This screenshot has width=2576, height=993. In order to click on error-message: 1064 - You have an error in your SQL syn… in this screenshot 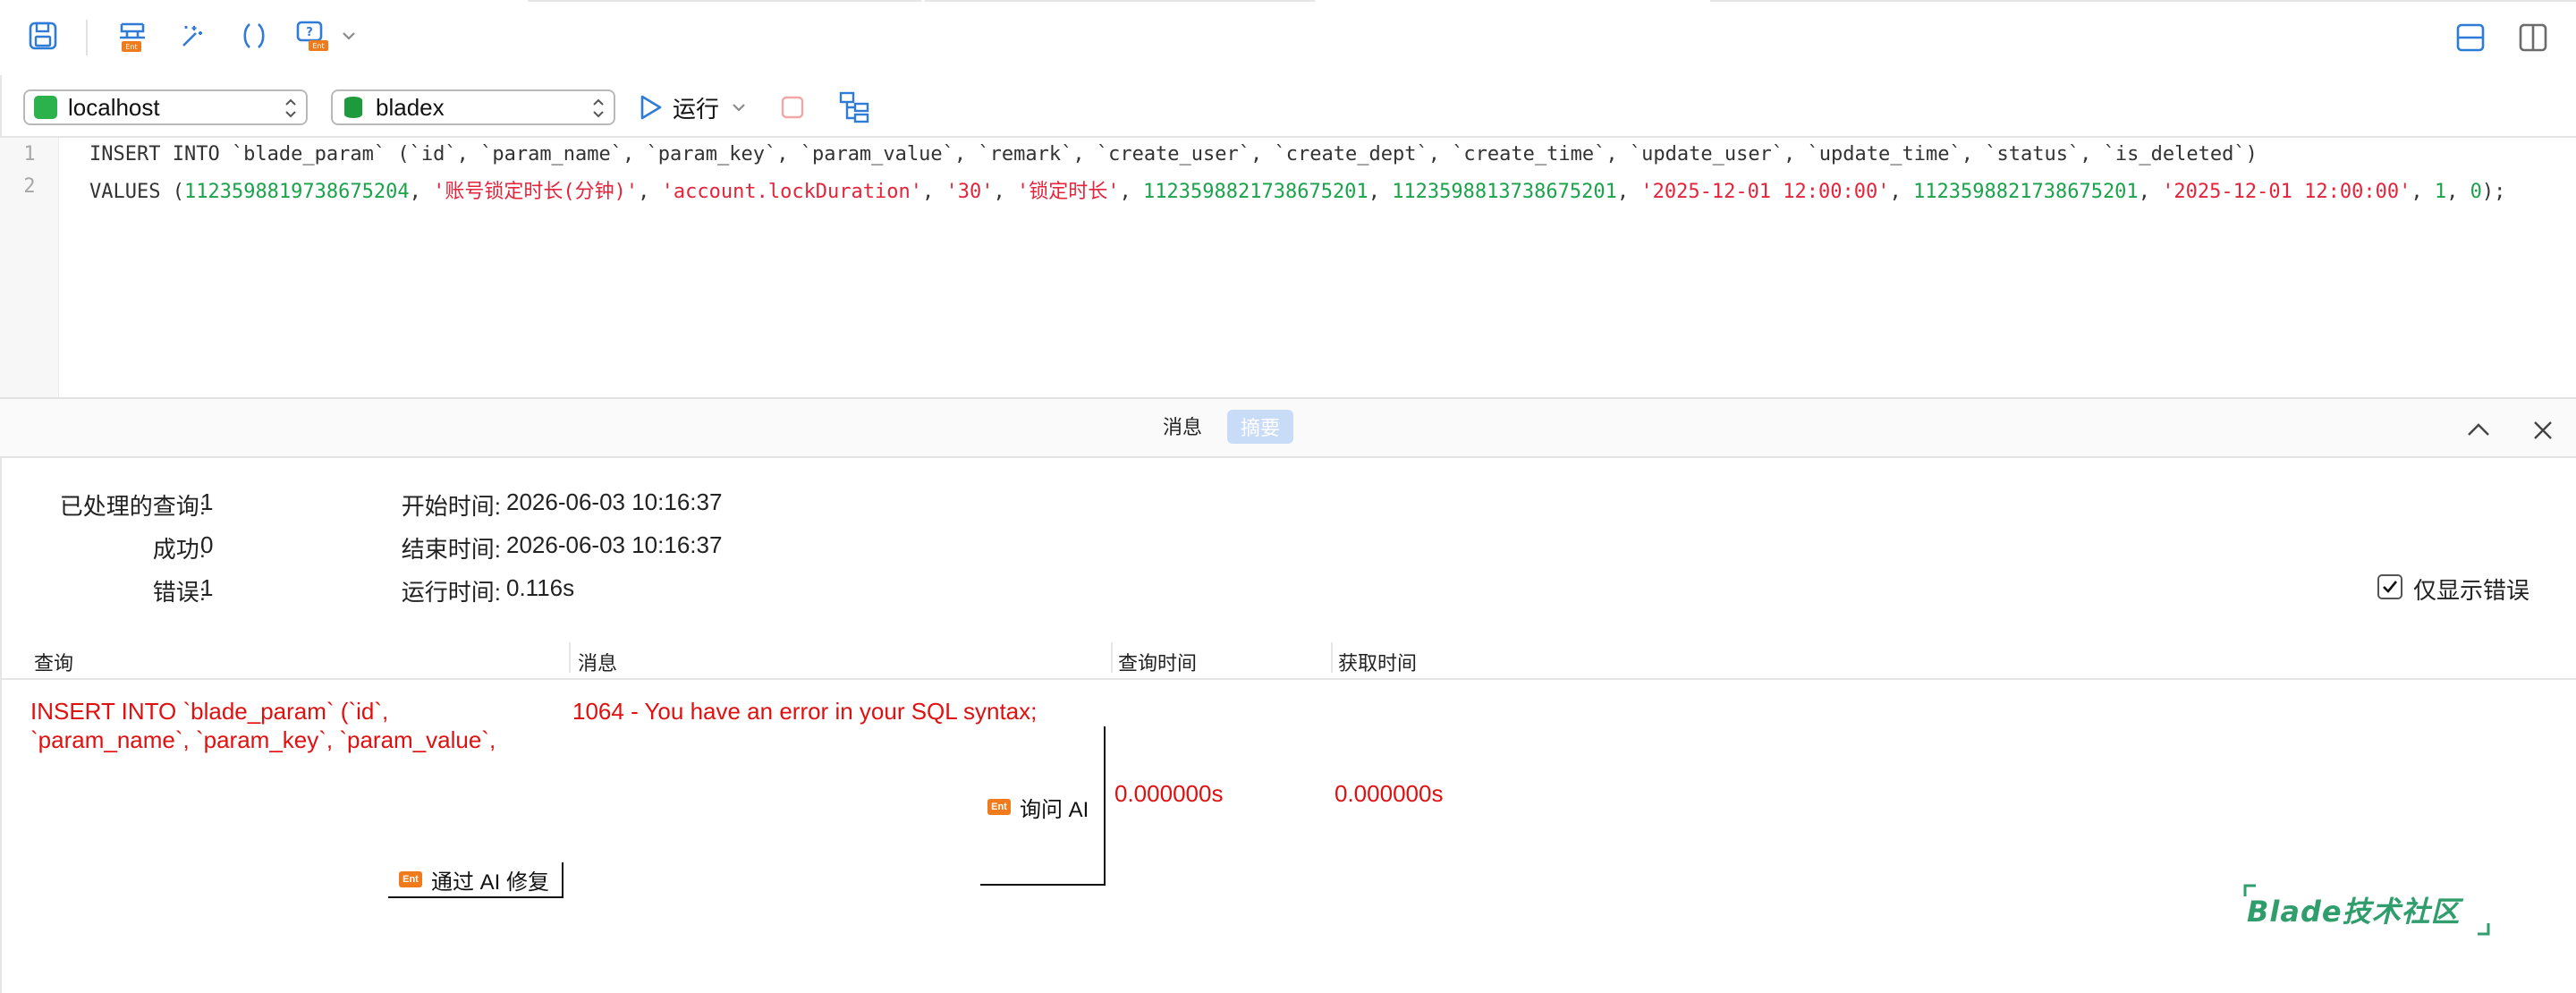, I will do `click(805, 711)`.